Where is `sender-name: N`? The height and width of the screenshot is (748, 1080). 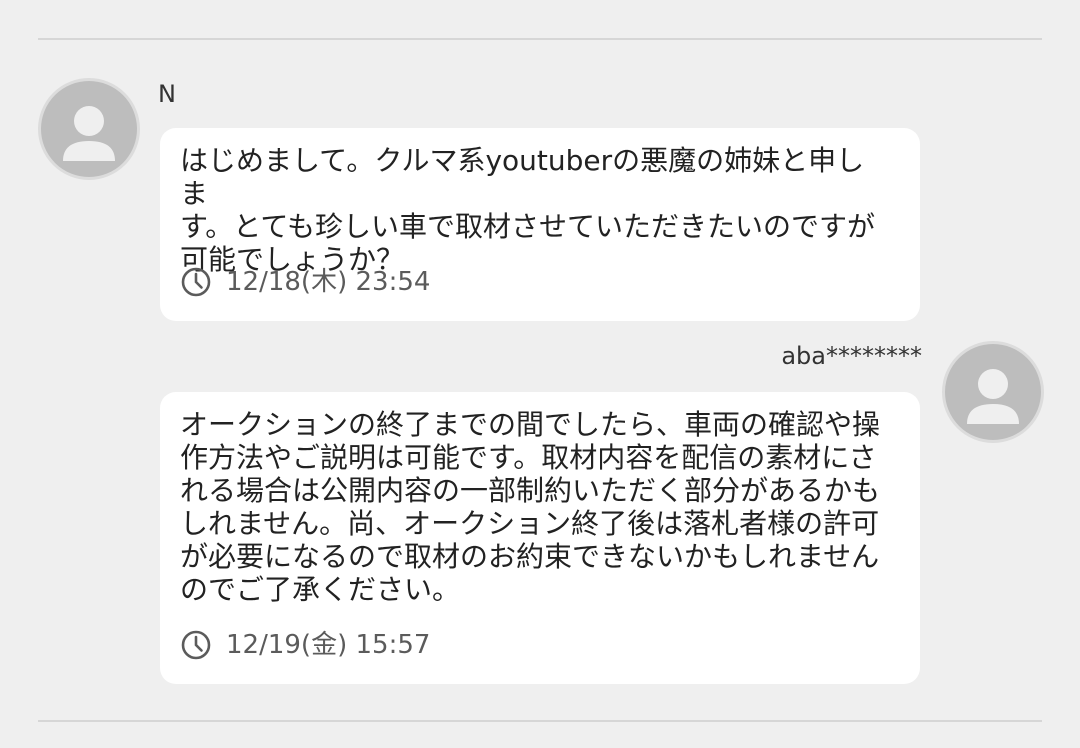
sender-name: N is located at coordinates (167, 94).